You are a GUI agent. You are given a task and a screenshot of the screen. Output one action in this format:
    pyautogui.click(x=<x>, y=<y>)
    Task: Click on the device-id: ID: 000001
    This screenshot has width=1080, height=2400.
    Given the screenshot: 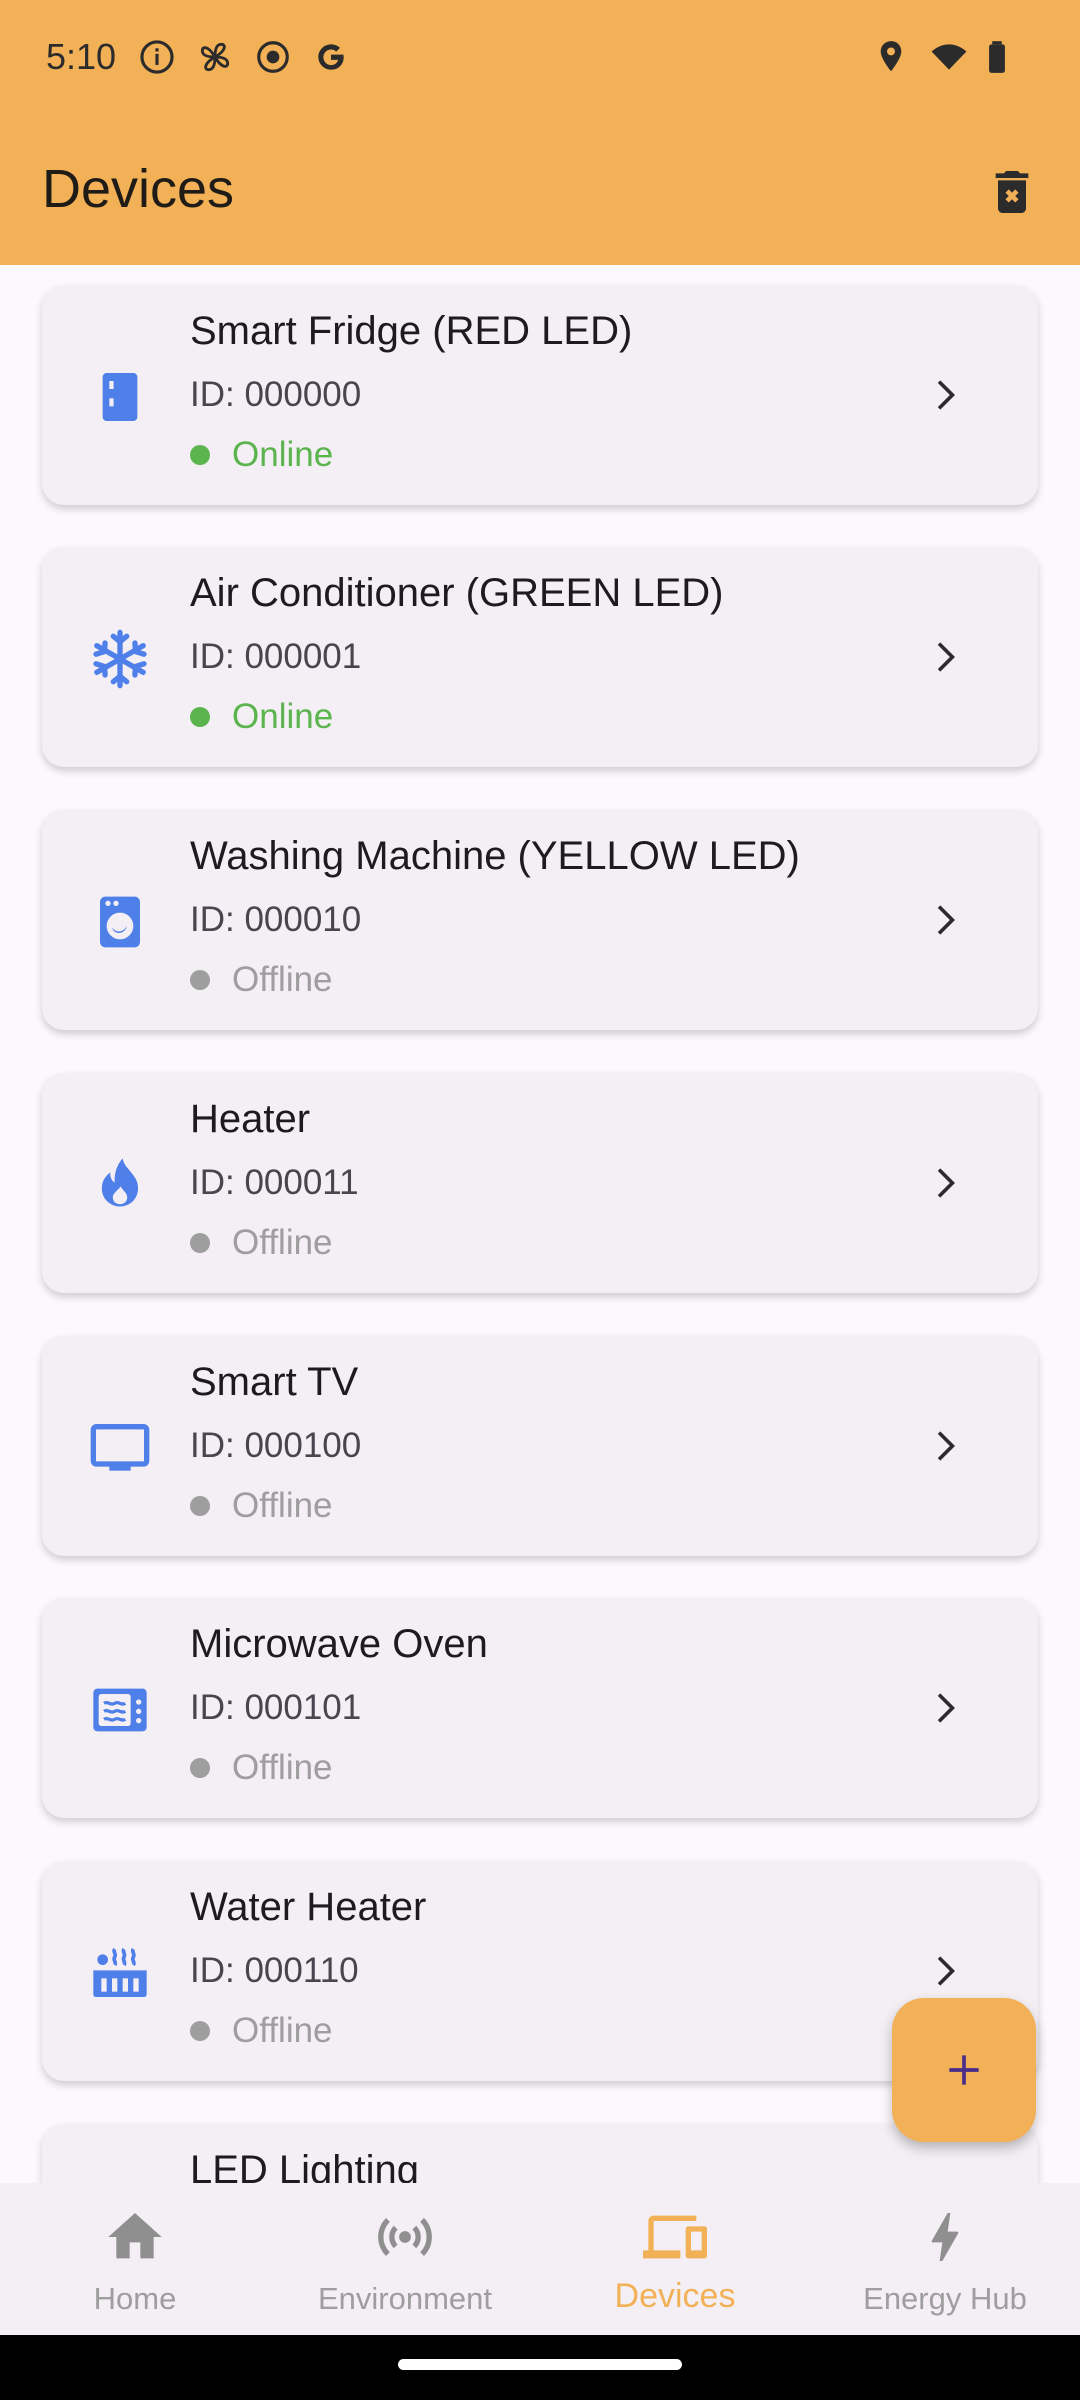 What is the action you would take?
    pyautogui.click(x=276, y=656)
    